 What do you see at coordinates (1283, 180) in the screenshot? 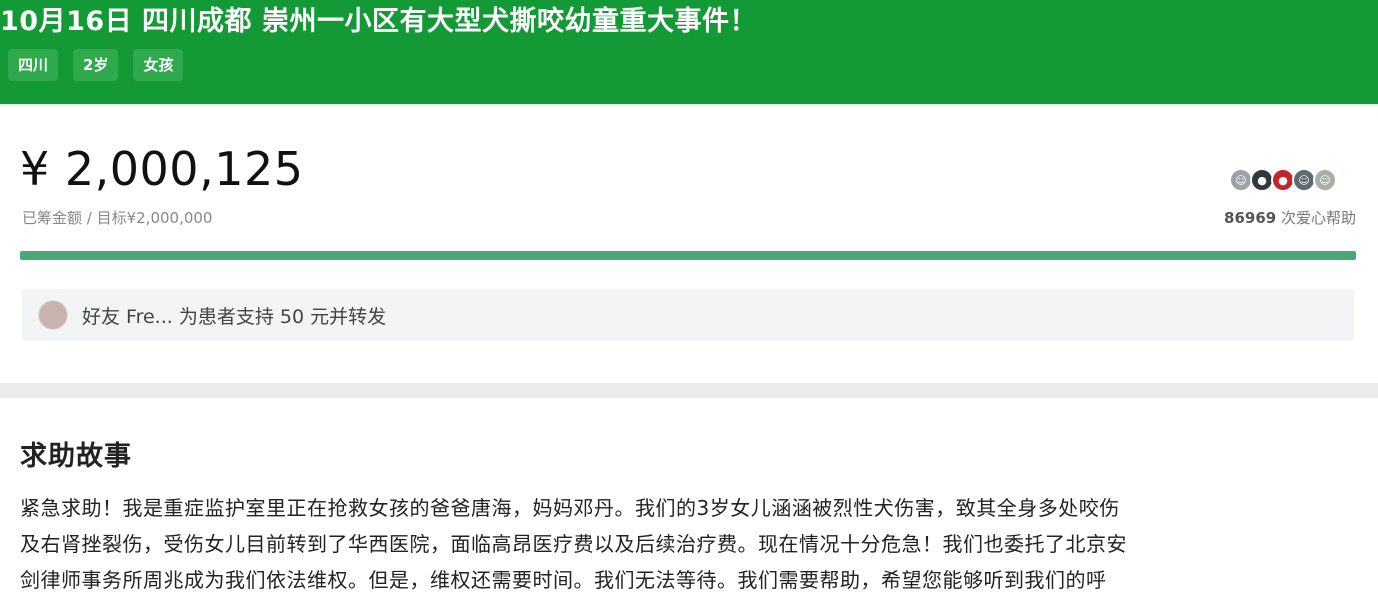
I see `helper-avatars: ☺ ● ● ☺ ☺` at bounding box center [1283, 180].